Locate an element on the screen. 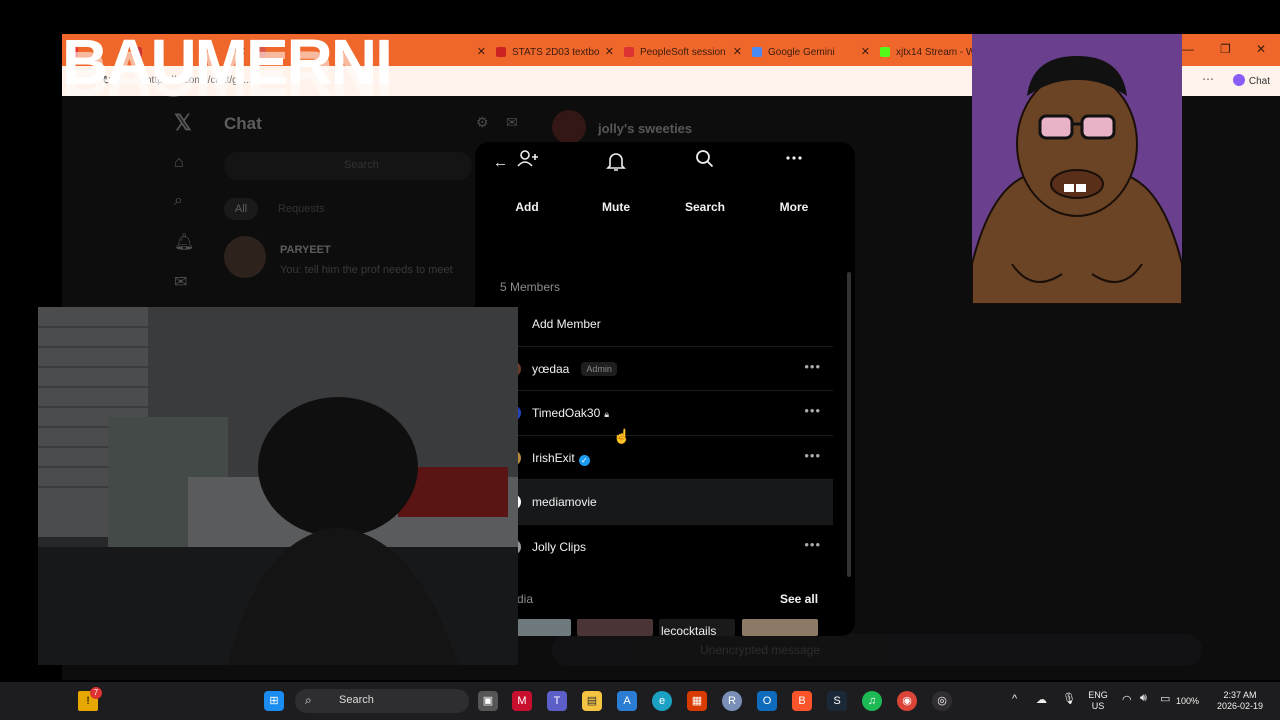 The width and height of the screenshot is (1280, 720). x-logo-icon: 𝕏 is located at coordinates (183, 123).